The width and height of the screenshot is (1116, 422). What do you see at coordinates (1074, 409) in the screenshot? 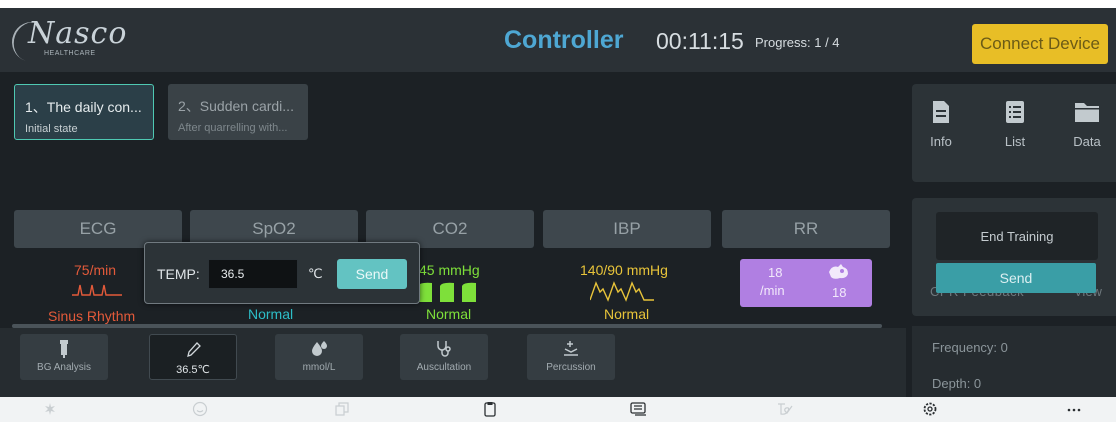
I see `more-icon` at bounding box center [1074, 409].